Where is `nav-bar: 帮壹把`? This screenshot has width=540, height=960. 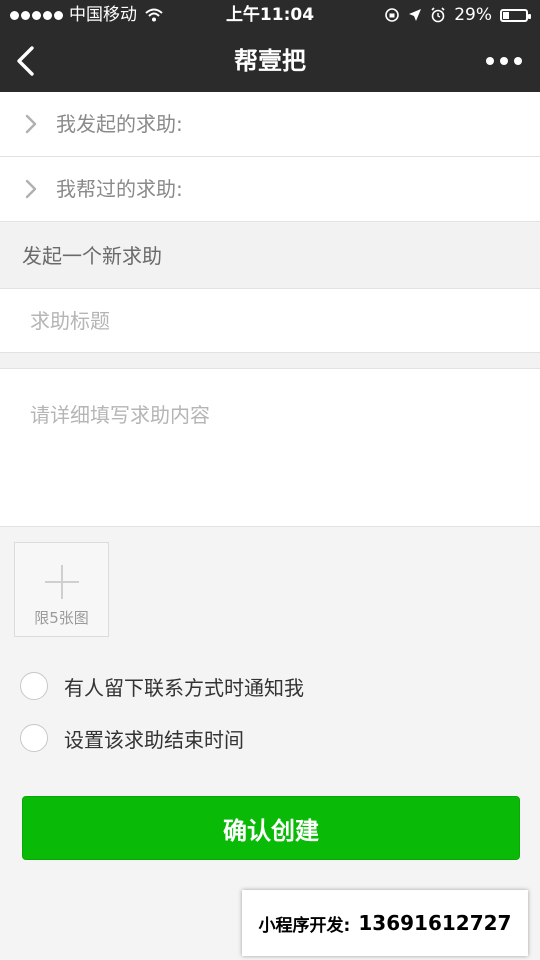
nav-bar: 帮壹把 is located at coordinates (270, 61).